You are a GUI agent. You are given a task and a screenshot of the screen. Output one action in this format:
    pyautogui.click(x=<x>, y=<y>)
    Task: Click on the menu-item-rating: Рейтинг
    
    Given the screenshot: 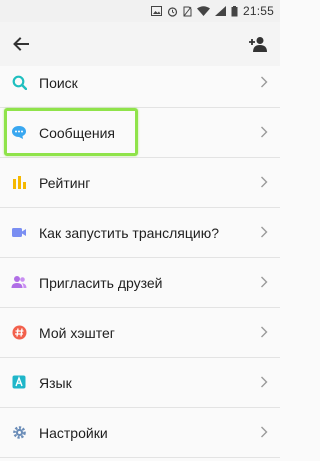 What is the action you would take?
    pyautogui.click(x=140, y=183)
    